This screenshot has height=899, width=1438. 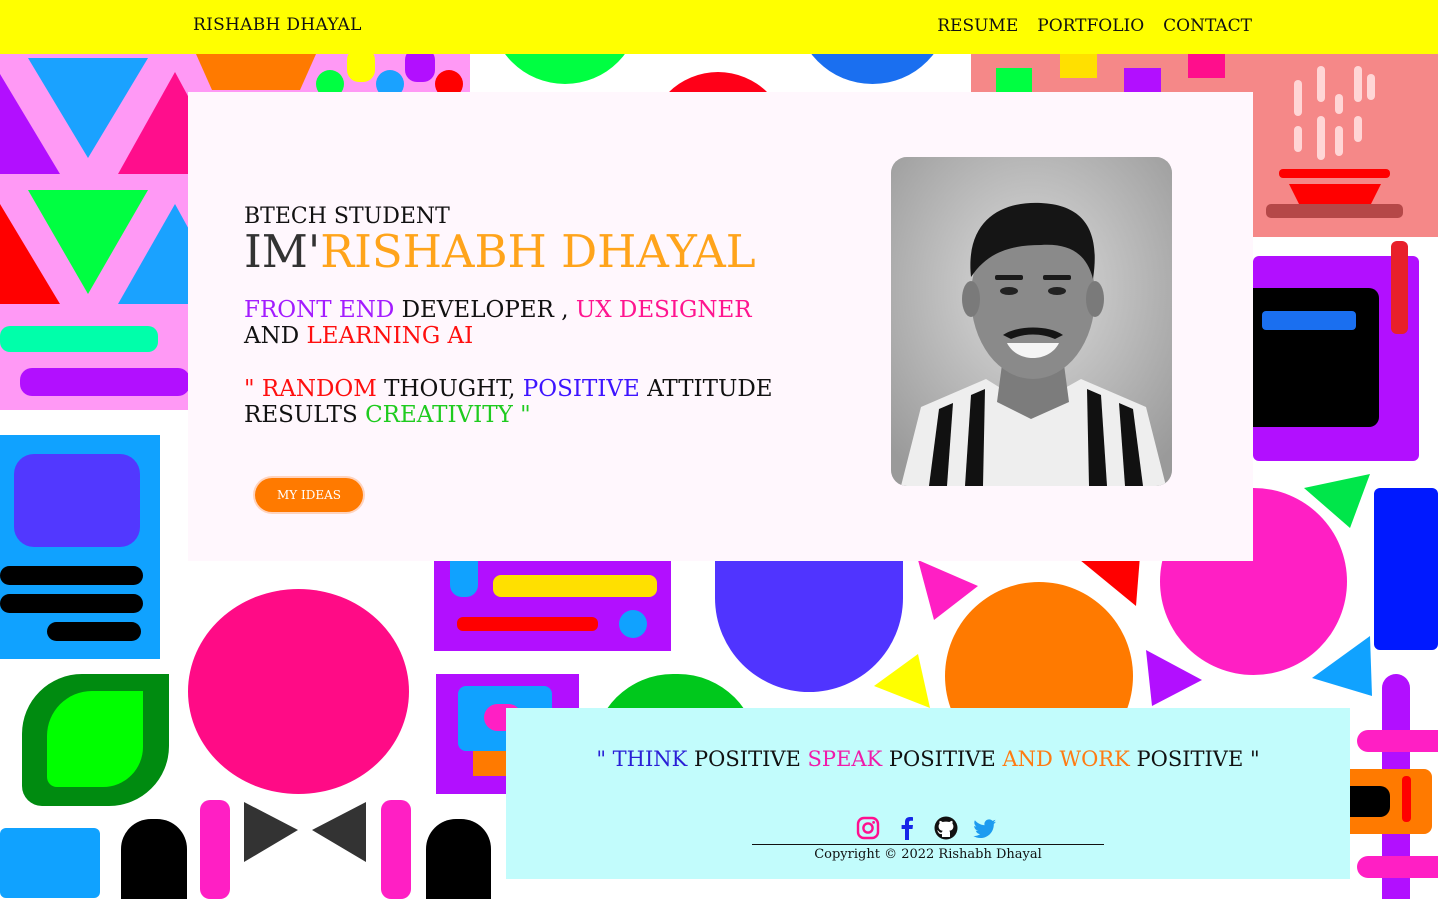 What do you see at coordinates (309, 495) in the screenshot?
I see `my-ideas-button: MY IDEAS` at bounding box center [309, 495].